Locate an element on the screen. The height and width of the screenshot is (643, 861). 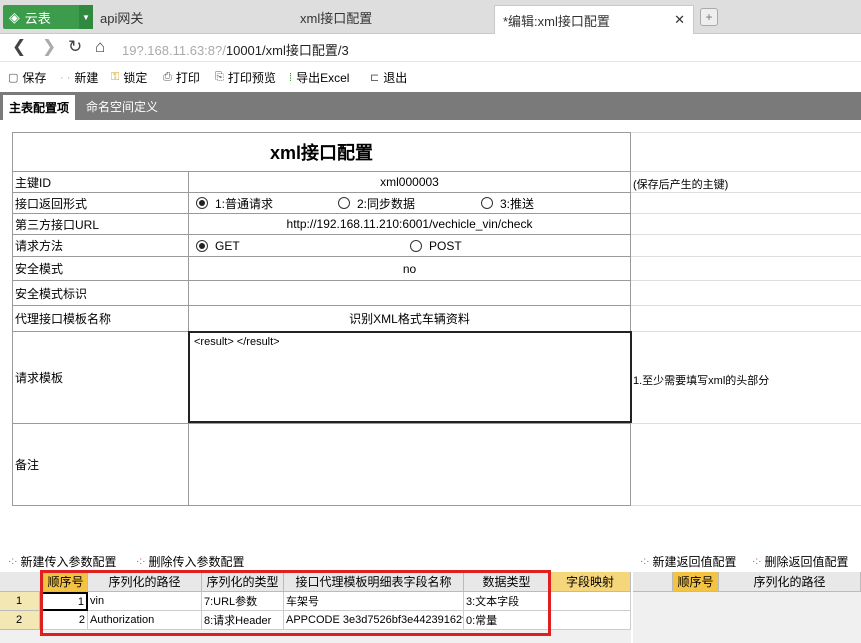
radio-get: GET is located at coordinates (218, 245).